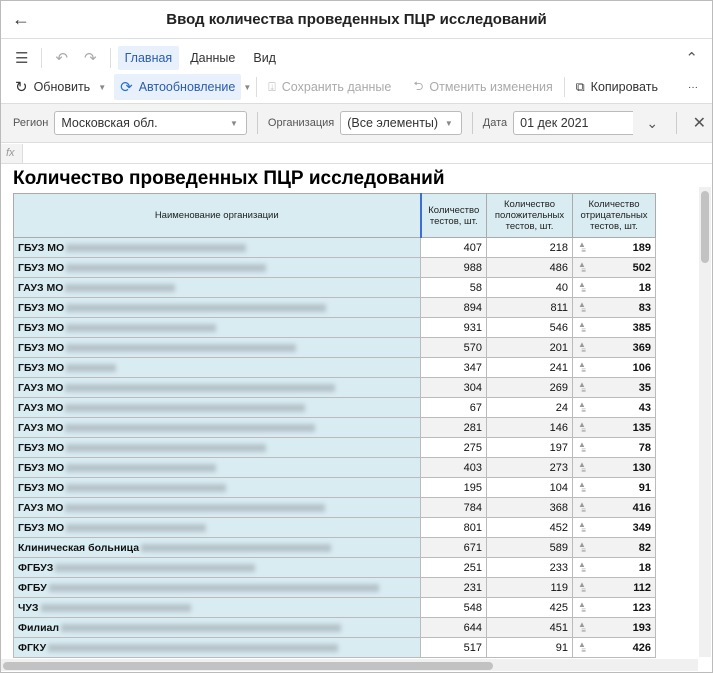 The width and height of the screenshot is (713, 673). Describe the element at coordinates (178, 87) in the screenshot. I see `autorefresh-button: ⟳ Автообновление` at that location.